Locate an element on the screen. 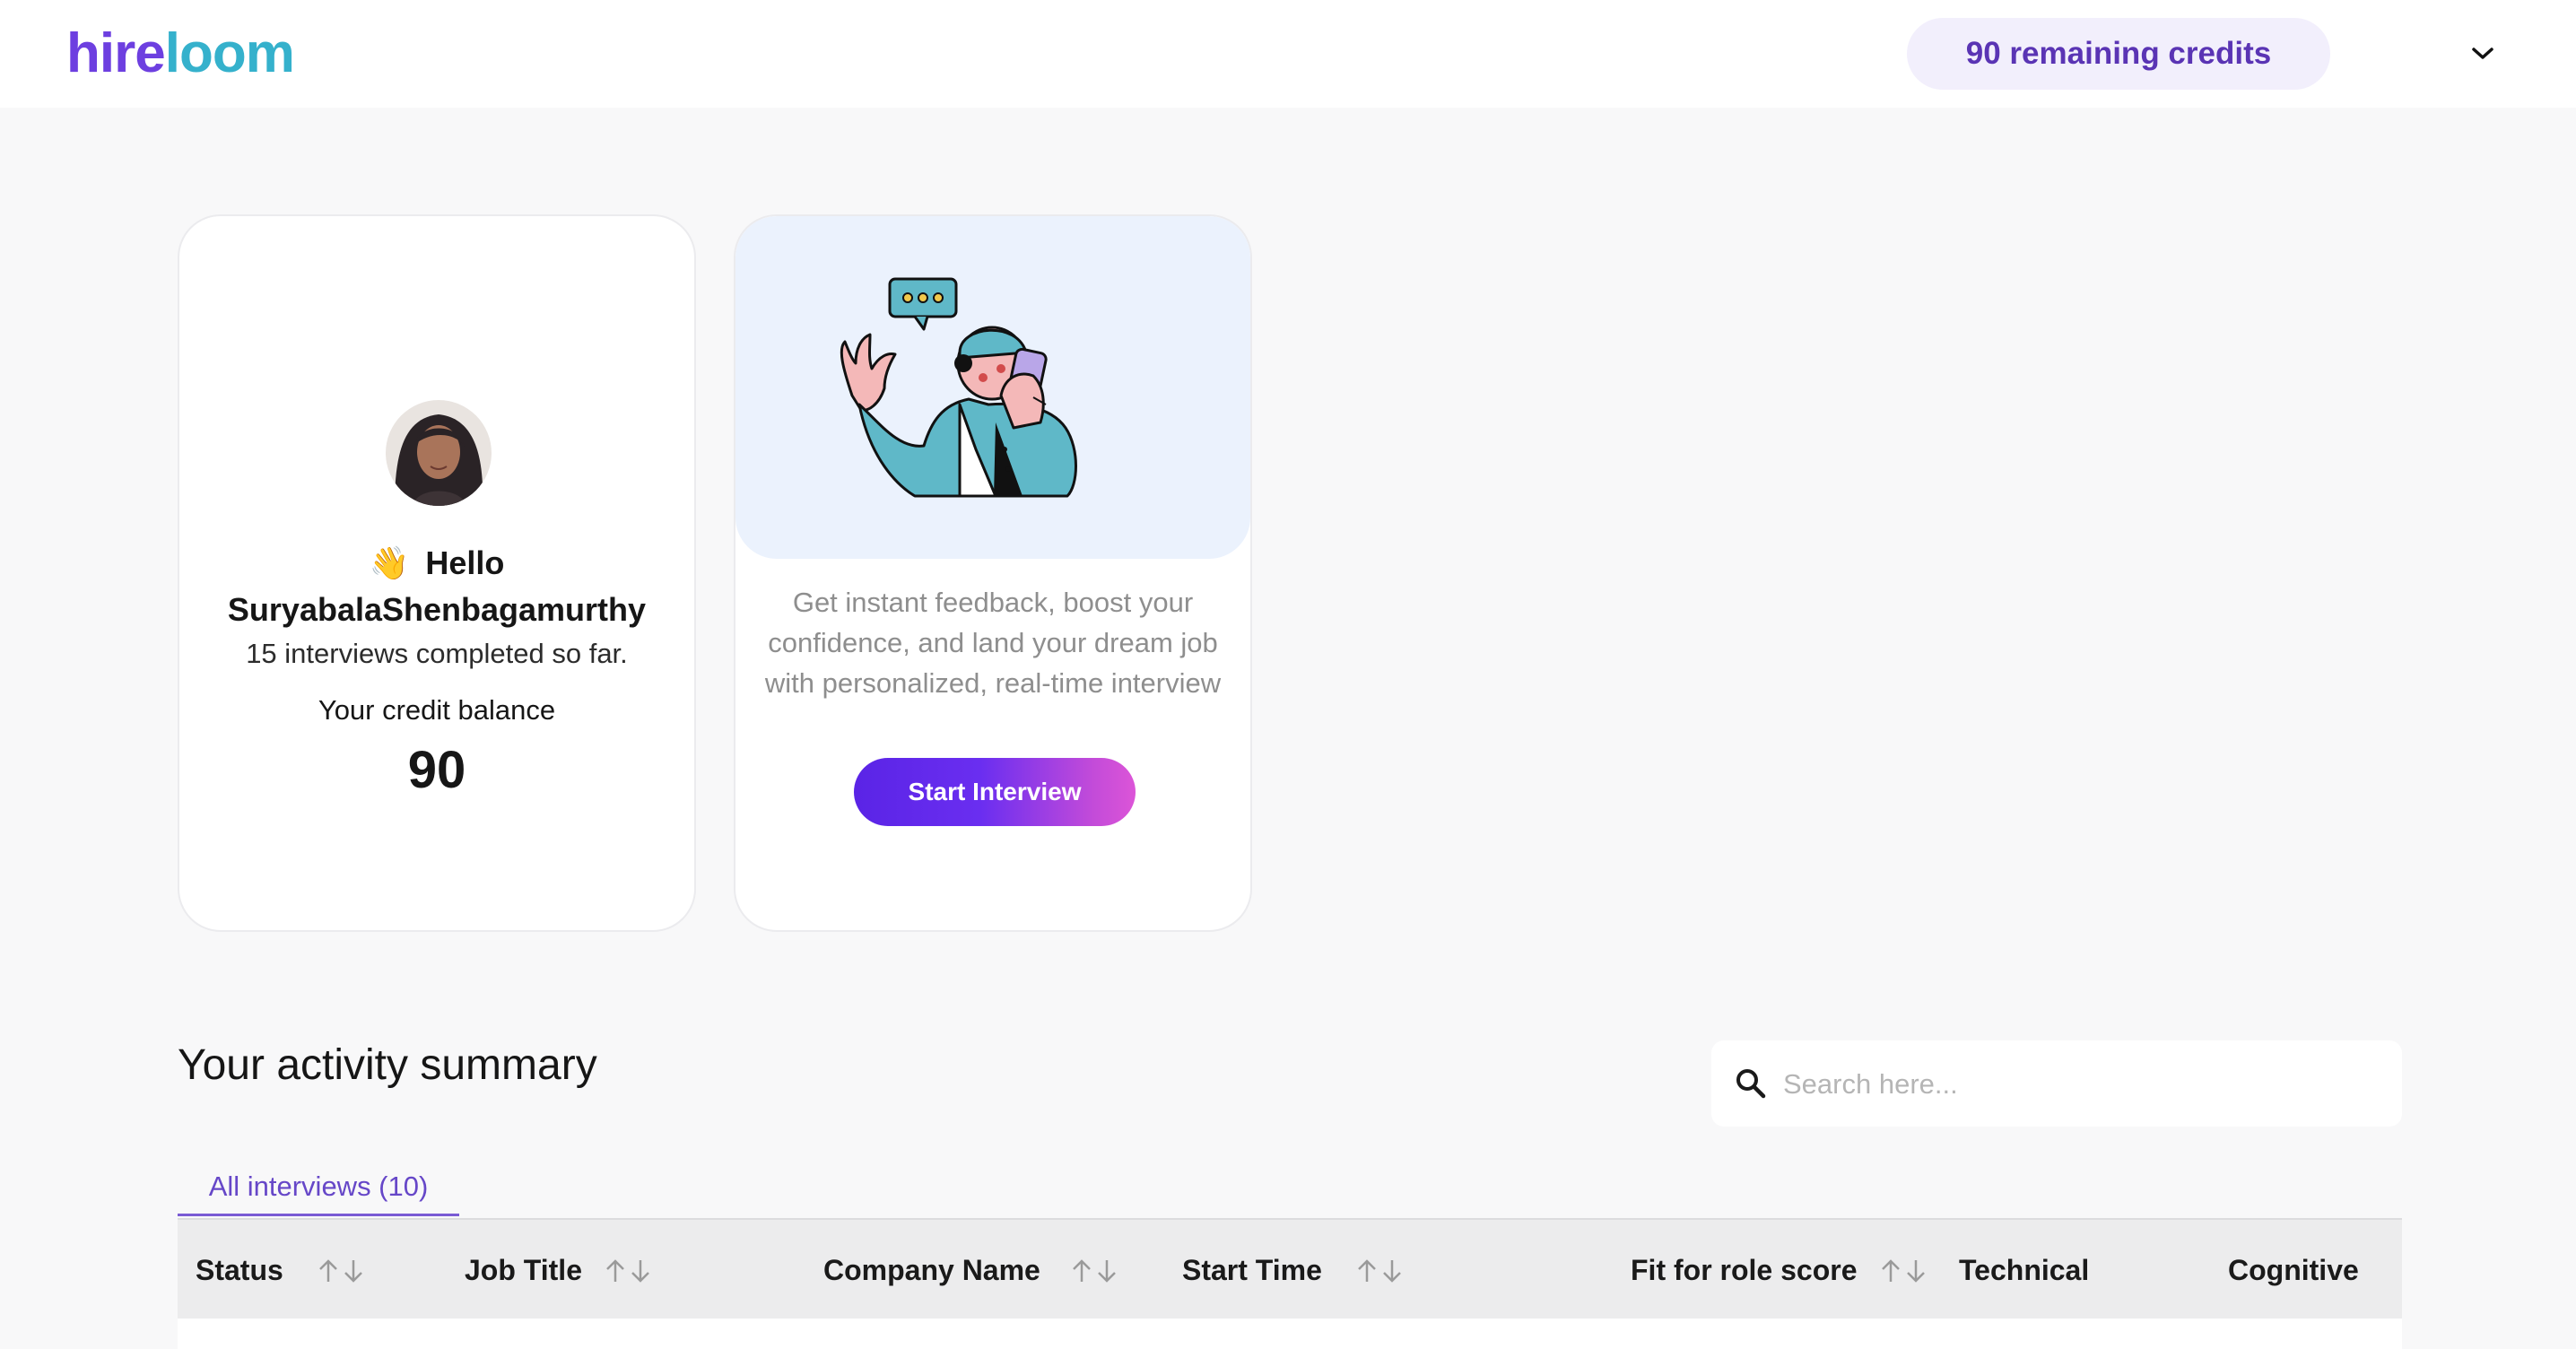  column-header-fit-for-role-score: Fit for role score is located at coordinates (1744, 1270).